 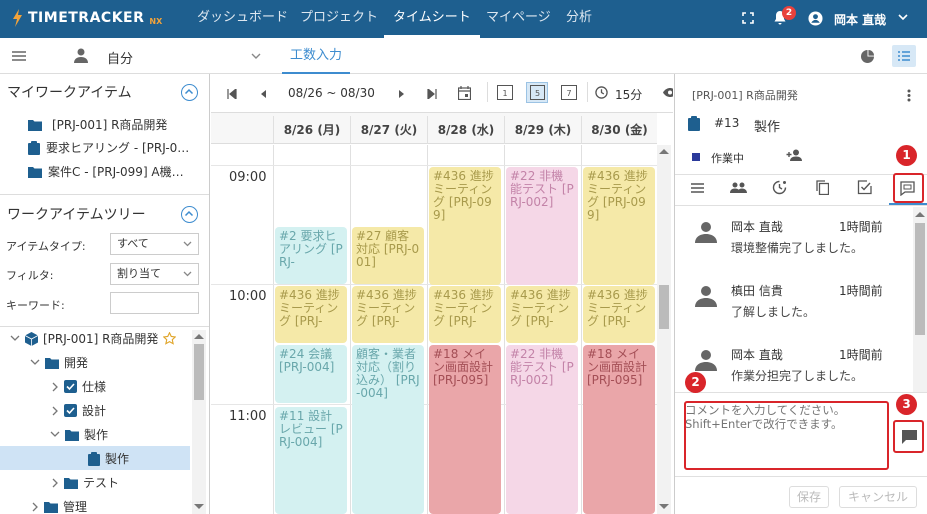 What do you see at coordinates (388, 130) in the screenshot?
I see `day-header: 8/27 (火)` at bounding box center [388, 130].